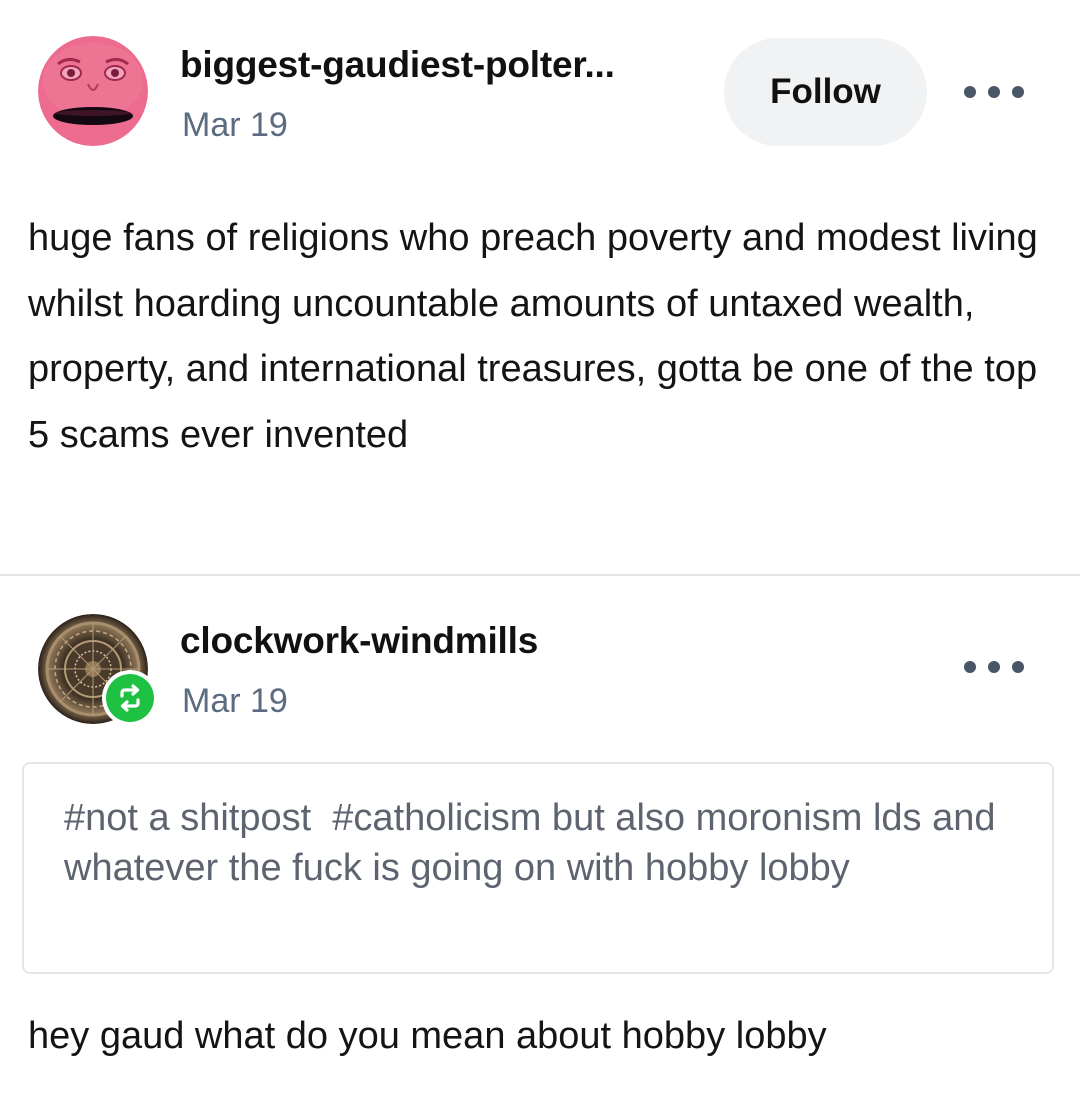  I want to click on reblog-badge, so click(130, 698).